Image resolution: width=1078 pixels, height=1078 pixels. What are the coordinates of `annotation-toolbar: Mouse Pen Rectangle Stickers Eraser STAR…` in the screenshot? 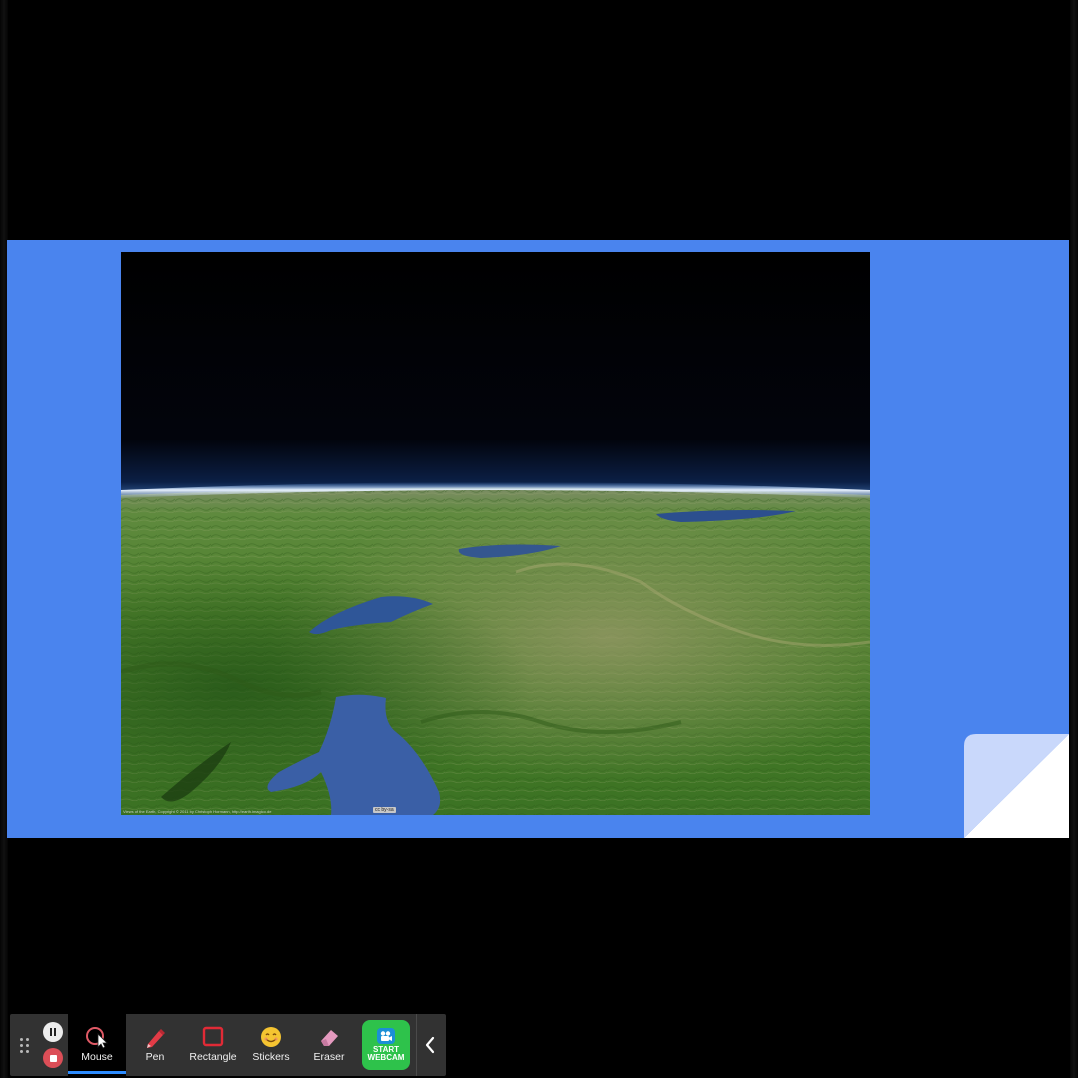 It's located at (228, 1045).